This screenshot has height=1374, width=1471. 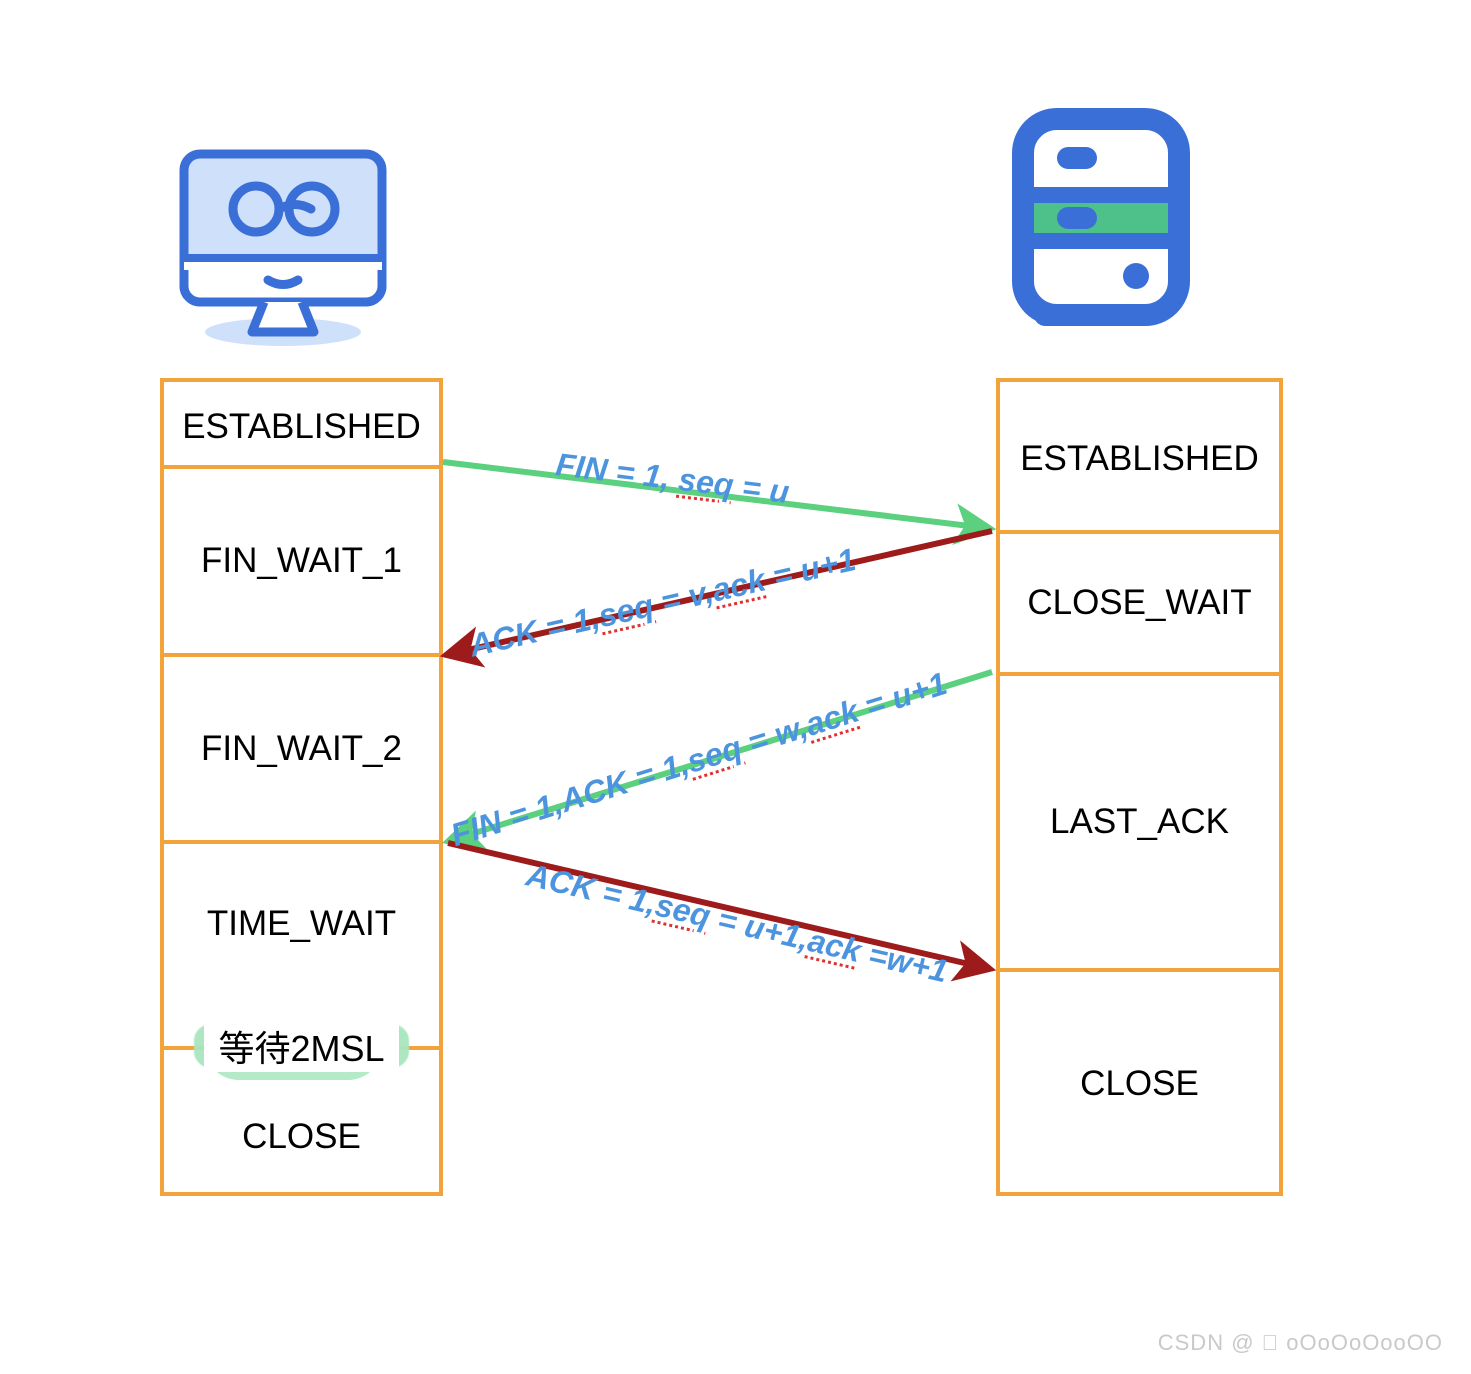 What do you see at coordinates (299, 572) in the screenshot?
I see `client-state-label: FIN_WAIT_1` at bounding box center [299, 572].